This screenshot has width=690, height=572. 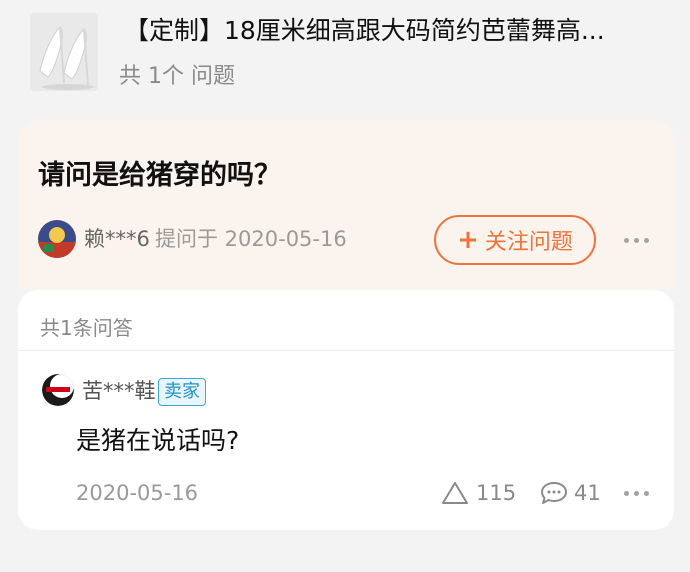 I want to click on seller-avatar, so click(x=58, y=390).